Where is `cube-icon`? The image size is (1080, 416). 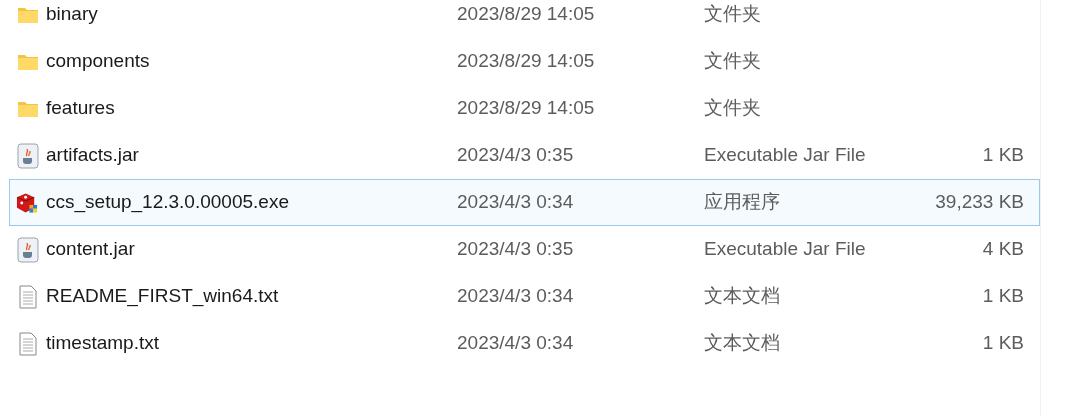
cube-icon is located at coordinates (27, 202).